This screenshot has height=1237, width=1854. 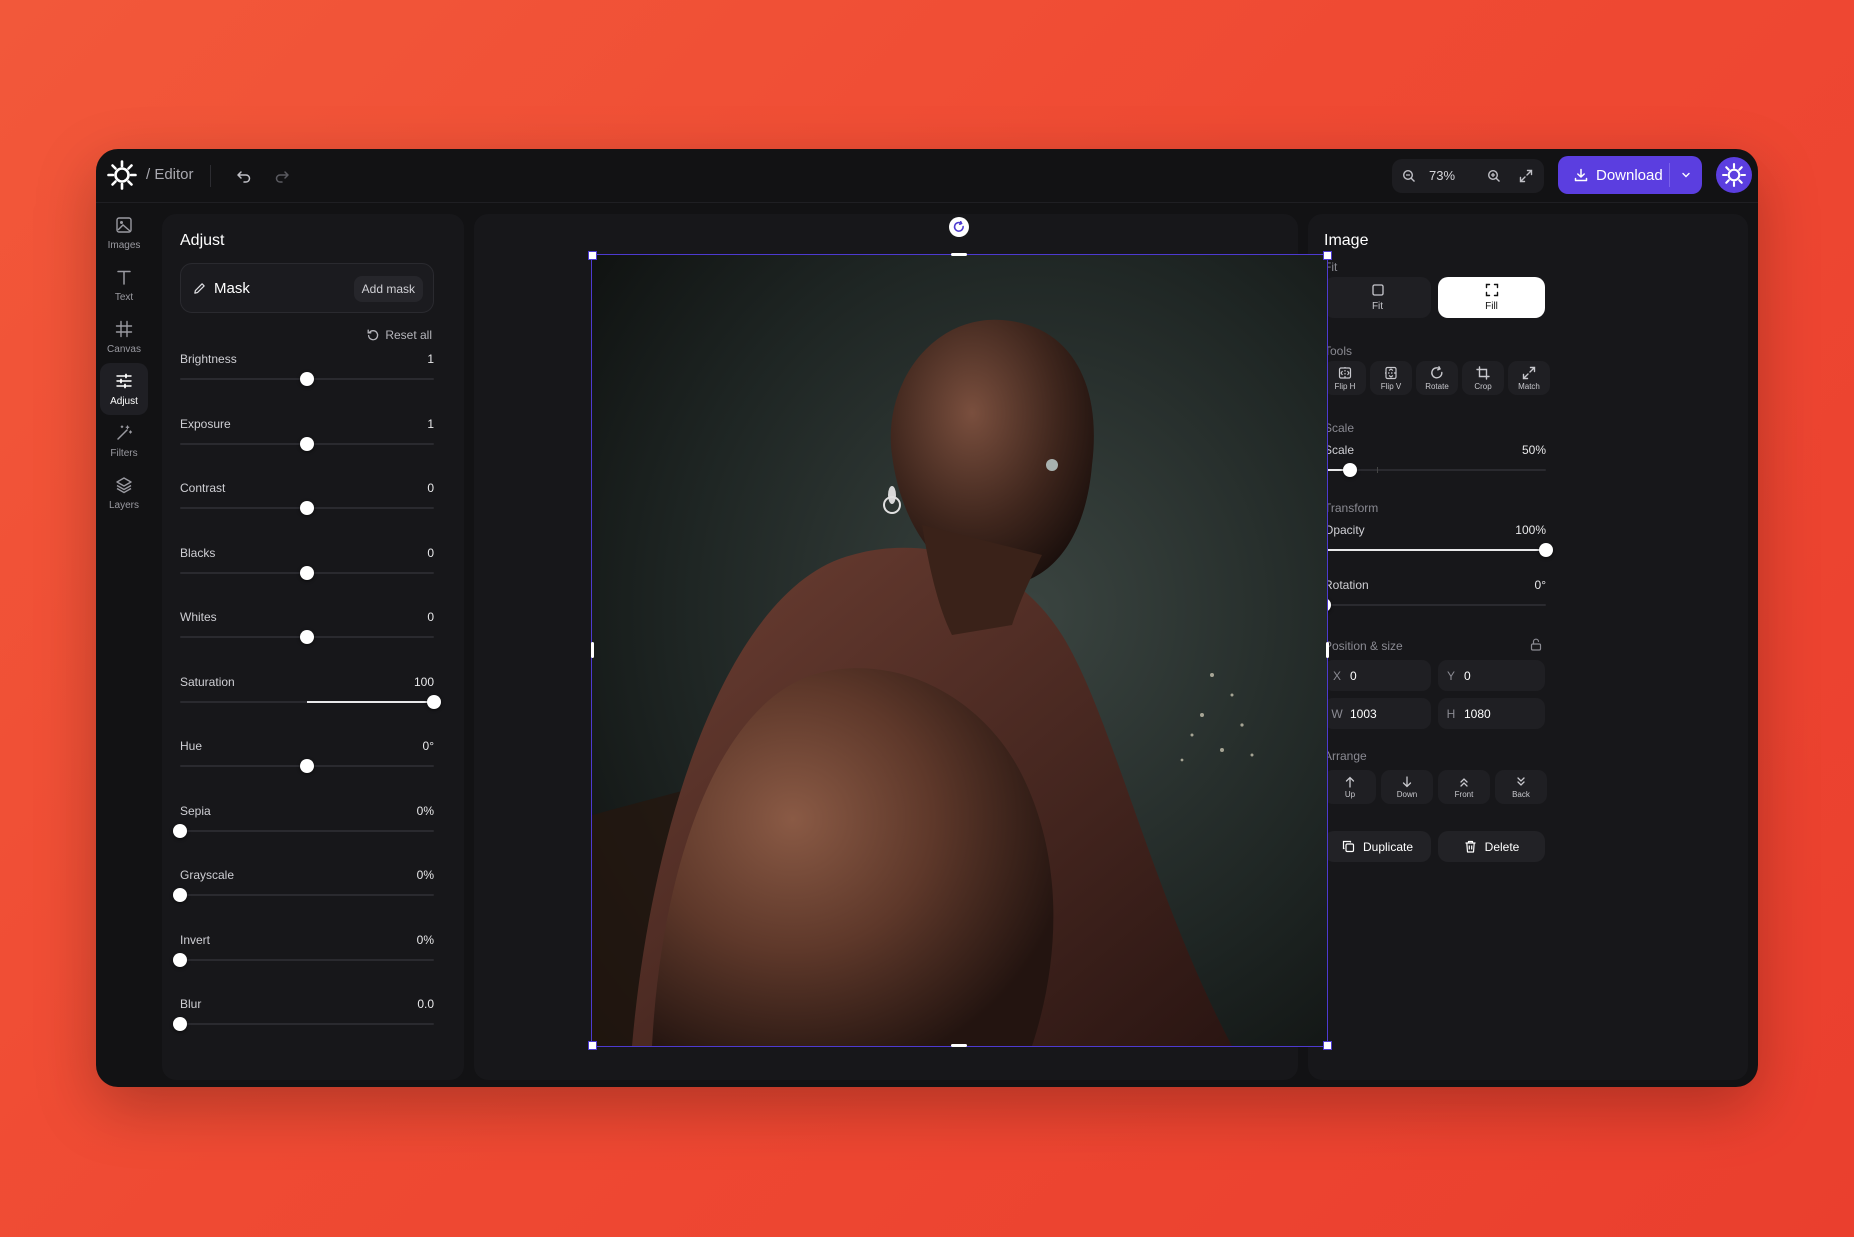 I want to click on slider-hue: Hue 0°, so click(x=307, y=764).